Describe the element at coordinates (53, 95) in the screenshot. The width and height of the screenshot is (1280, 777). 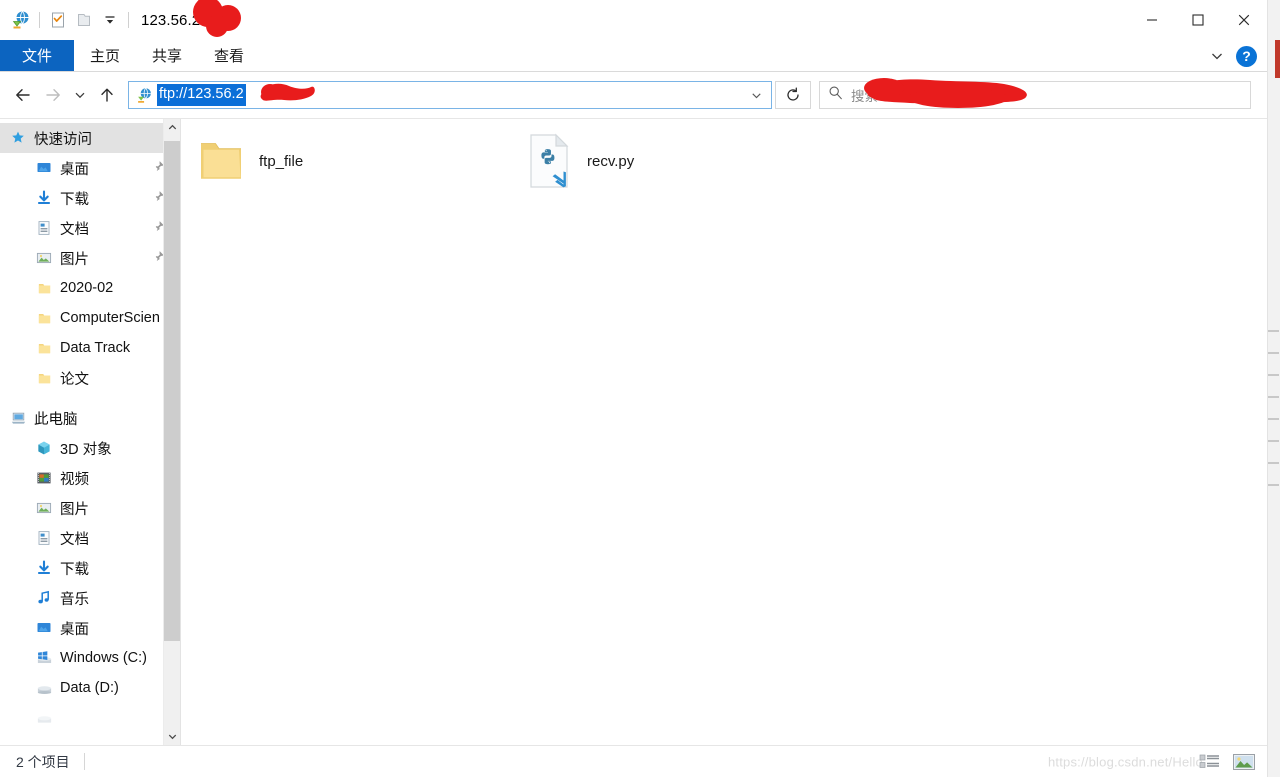
I see `forward-button` at that location.